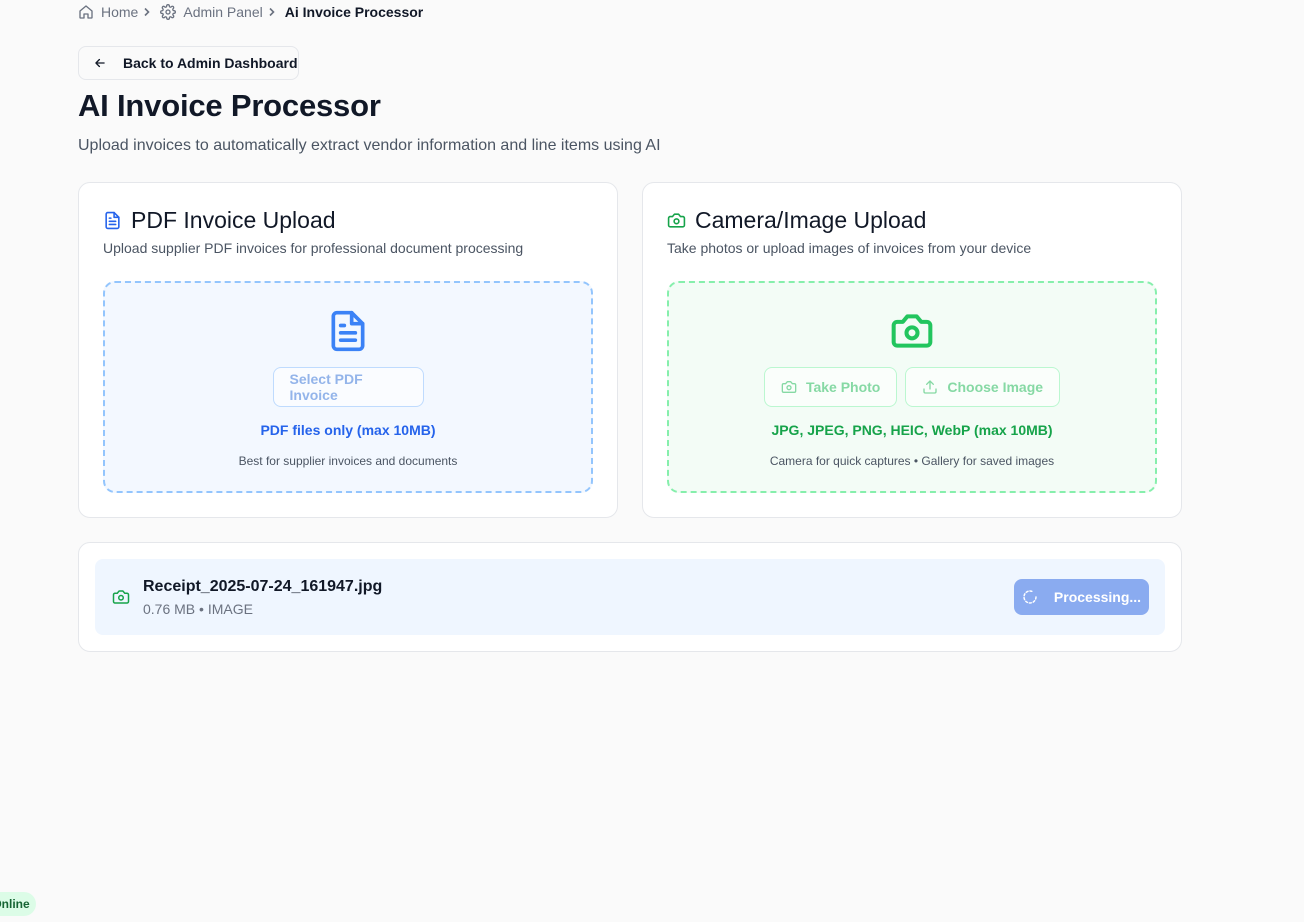  Describe the element at coordinates (120, 12) in the screenshot. I see `breadcrumb-home-label: Home` at that location.